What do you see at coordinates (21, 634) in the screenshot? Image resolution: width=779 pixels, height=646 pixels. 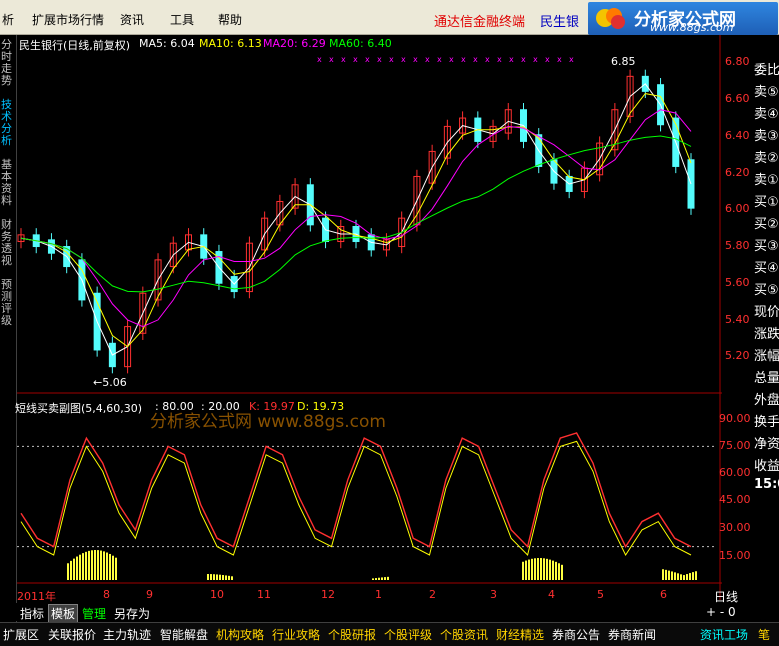 I see `footer-item: 扩展区` at bounding box center [21, 634].